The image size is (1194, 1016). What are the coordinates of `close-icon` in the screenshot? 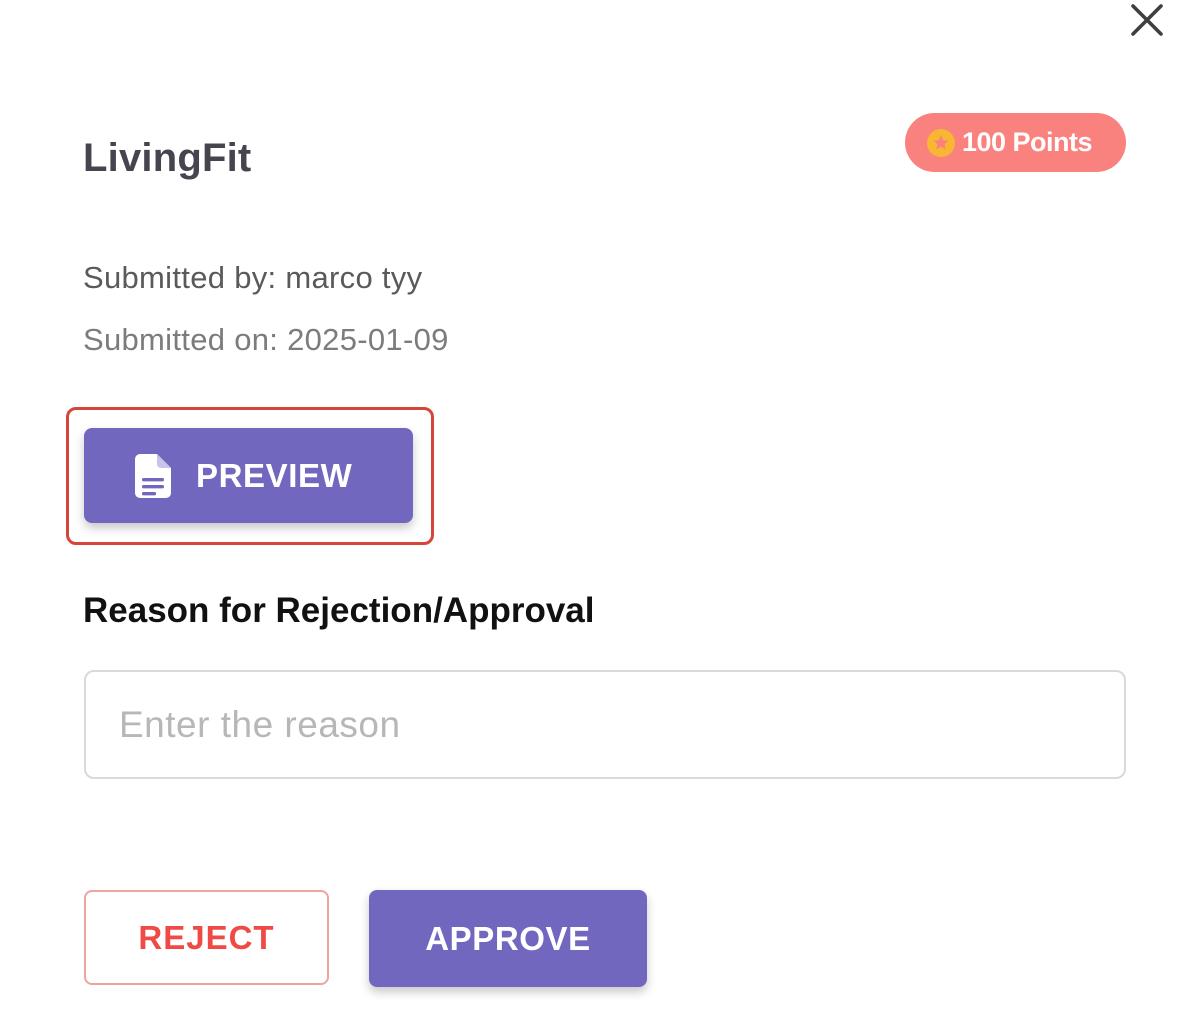 It's located at (1147, 20).